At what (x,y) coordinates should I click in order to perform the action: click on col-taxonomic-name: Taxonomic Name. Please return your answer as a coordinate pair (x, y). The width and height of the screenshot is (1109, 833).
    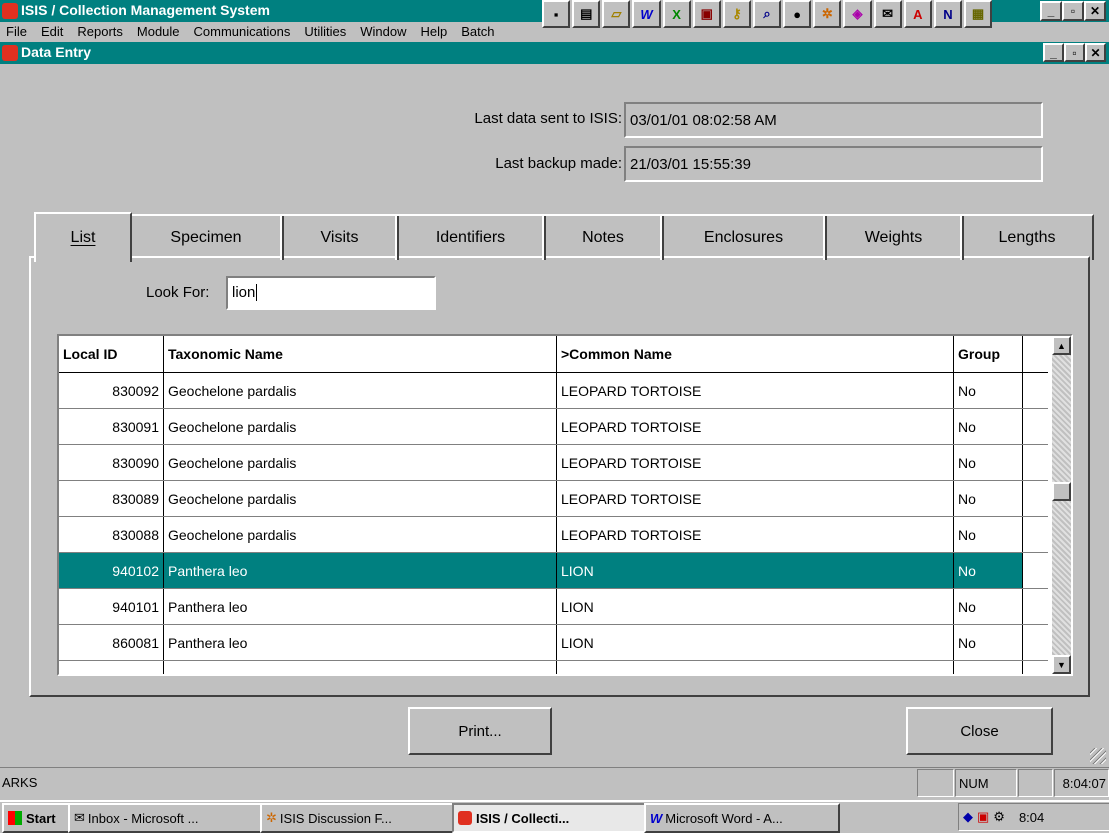
    Looking at the image, I should click on (360, 354).